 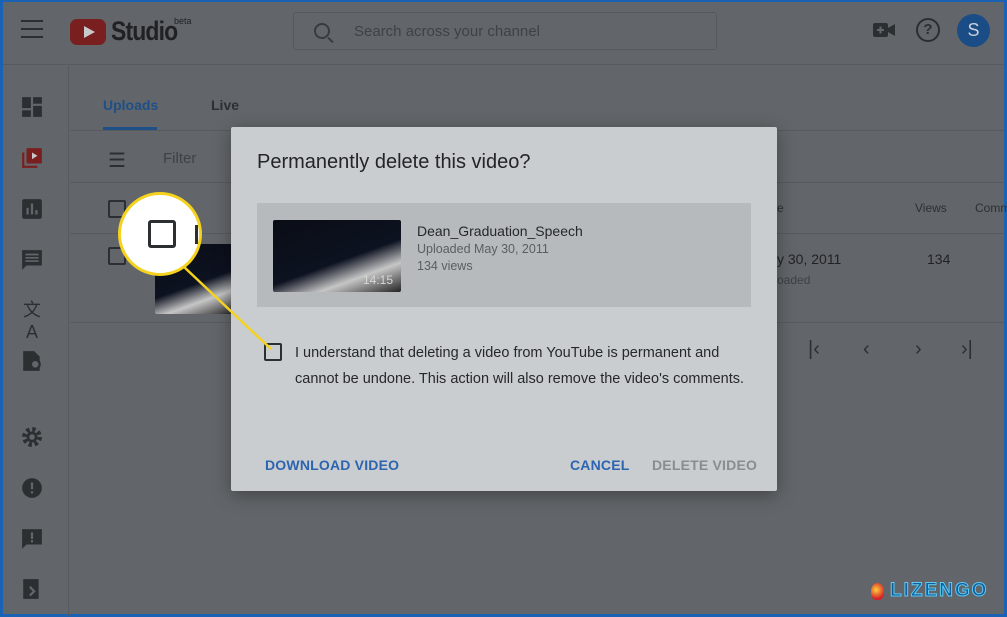 I want to click on bulb-logo-icon, so click(x=877, y=591).